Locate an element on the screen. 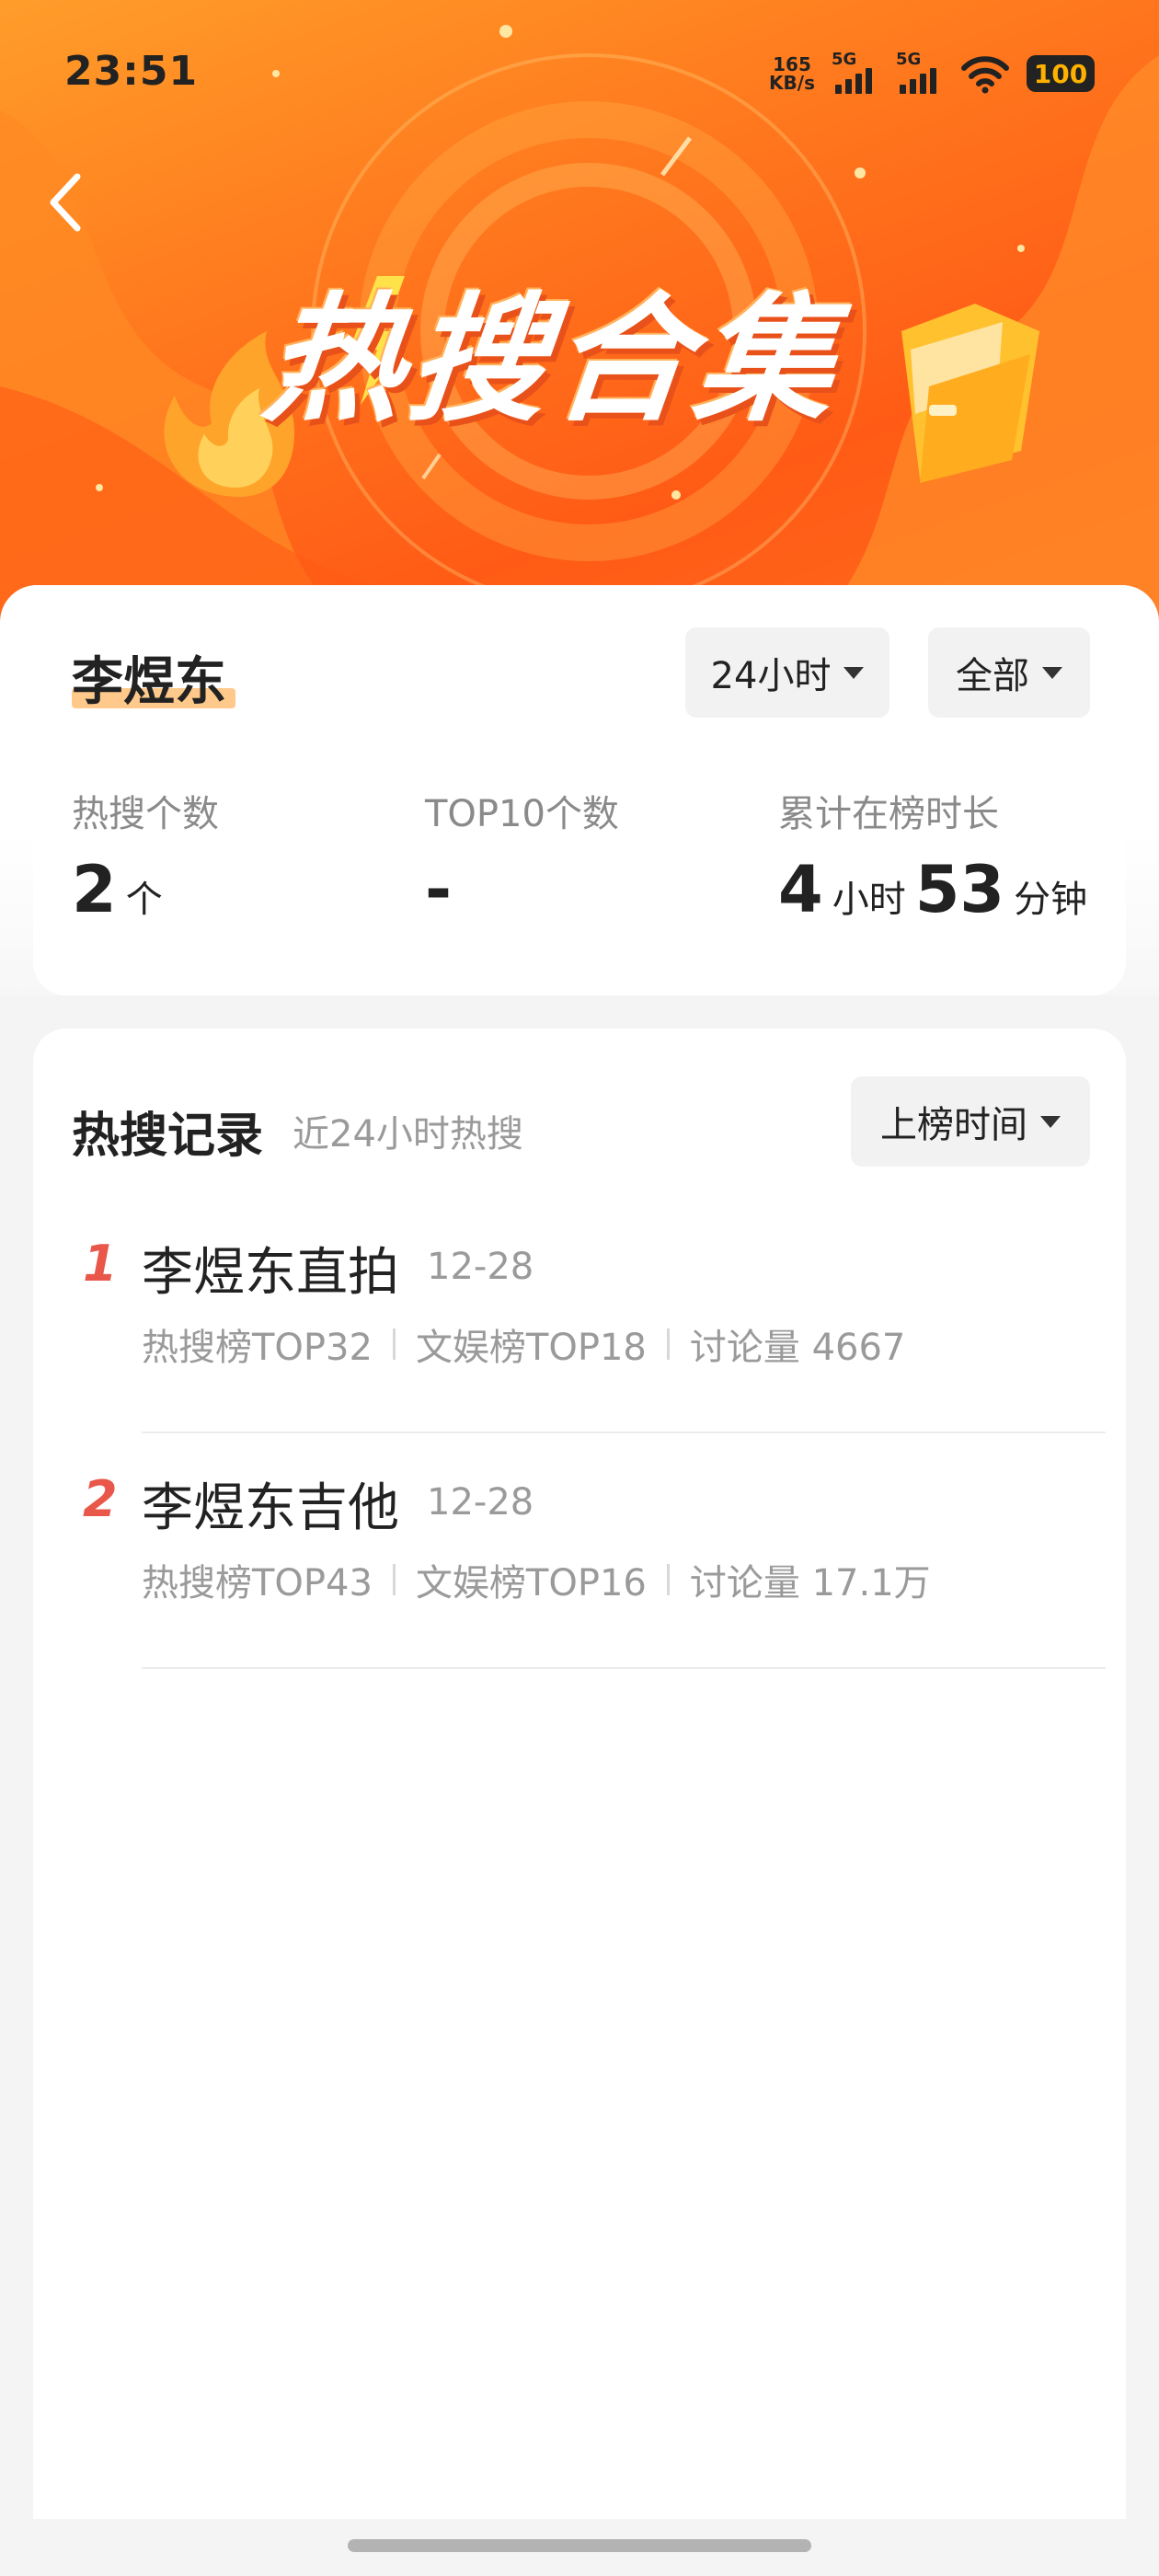  network-speed: 165 KB/s is located at coordinates (792, 73).